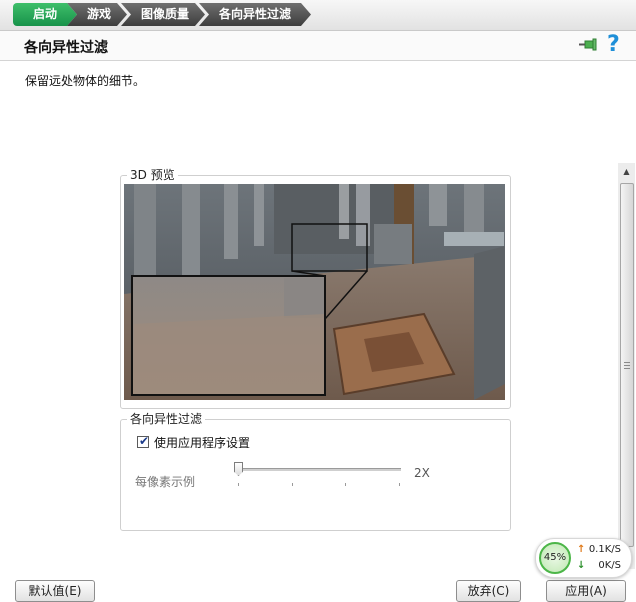 This screenshot has width=636, height=602. What do you see at coordinates (609, 565) in the screenshot?
I see `download-speed: 0K/S` at bounding box center [609, 565].